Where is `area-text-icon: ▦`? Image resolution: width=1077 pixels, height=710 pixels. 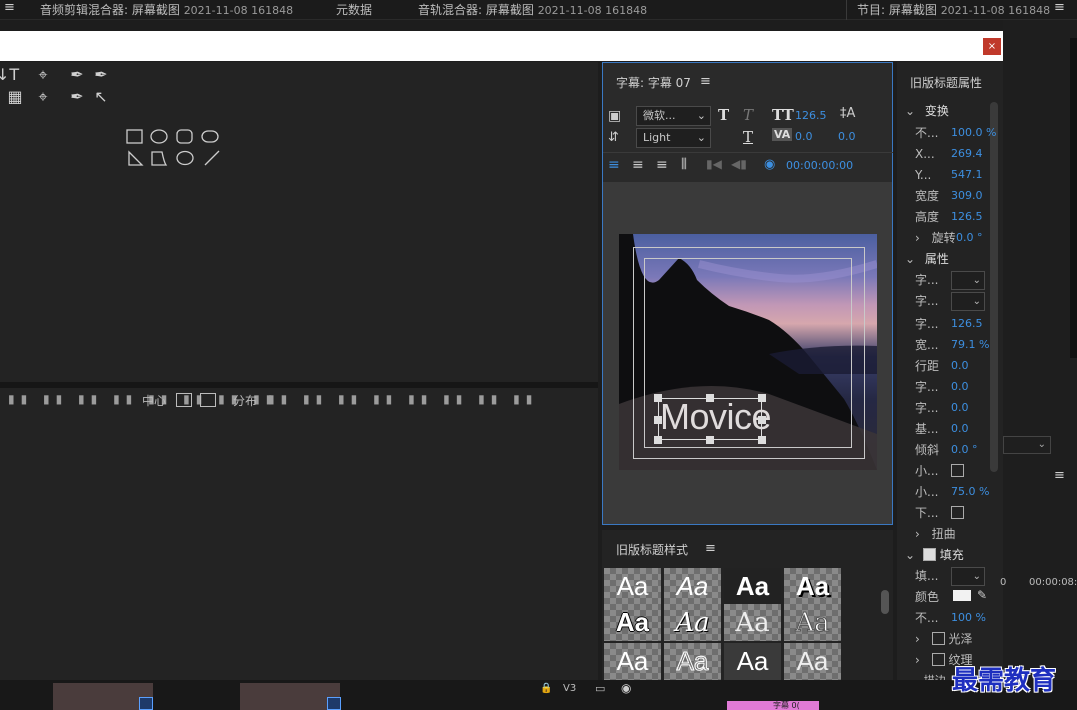 area-text-icon: ▦ is located at coordinates (15, 97).